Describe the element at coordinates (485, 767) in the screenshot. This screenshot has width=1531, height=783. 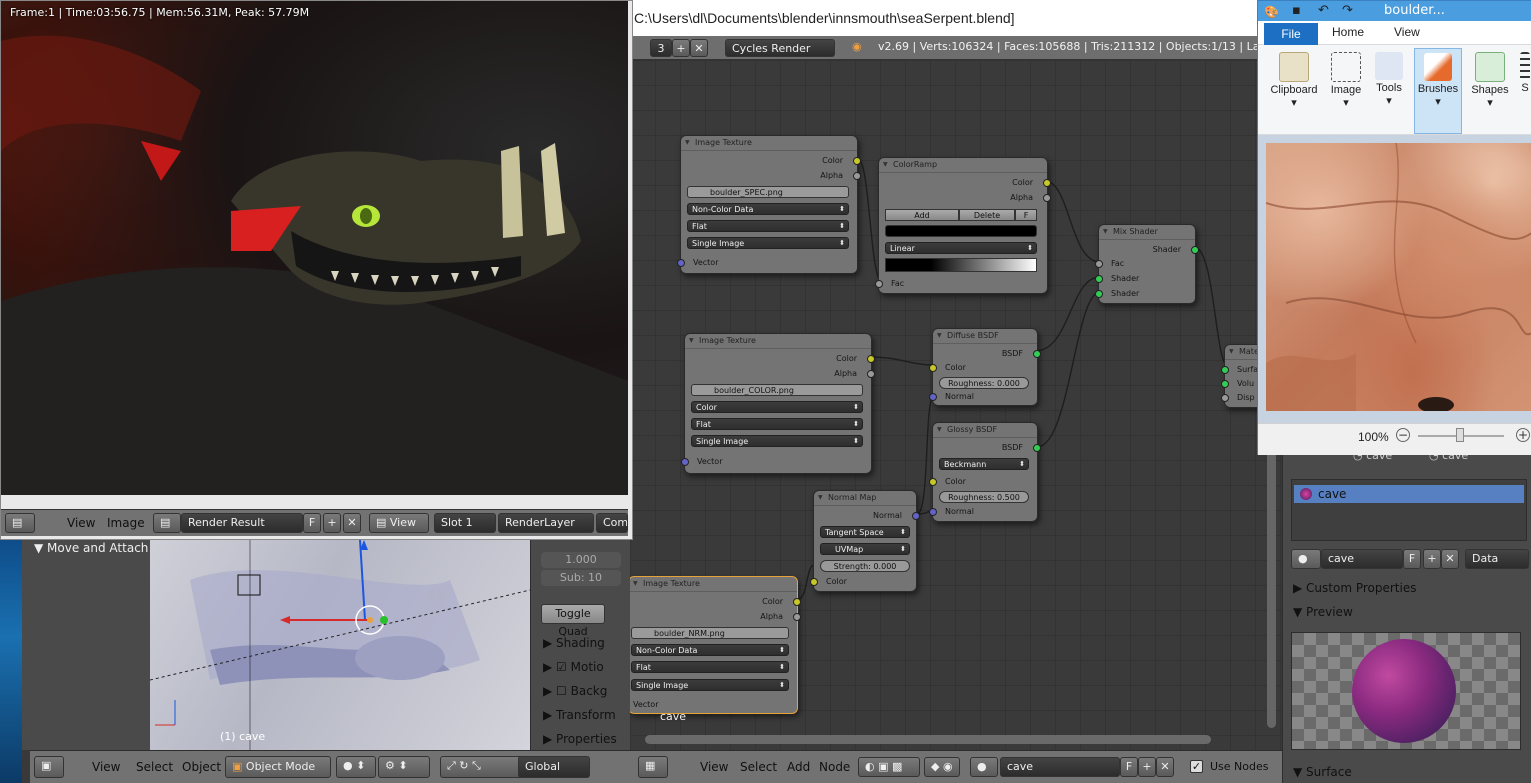
I see `manipulator-buttons: ⤢ ↻ ⤡` at that location.